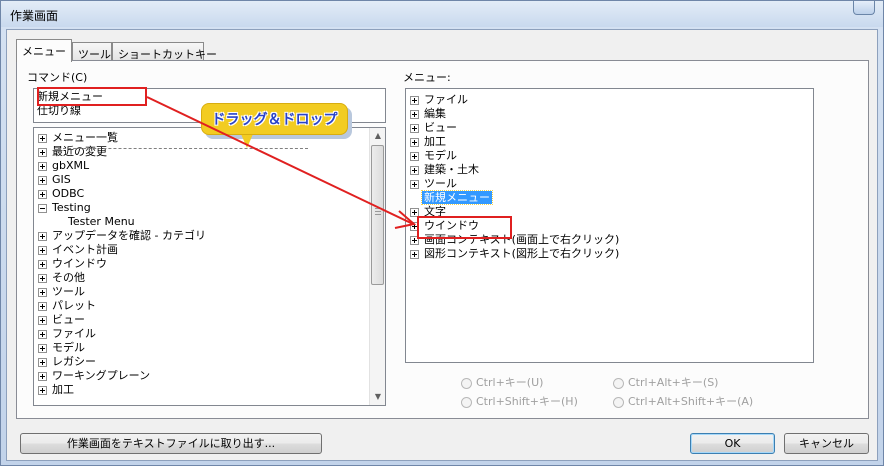  I want to click on ok-button: OK, so click(732, 443).